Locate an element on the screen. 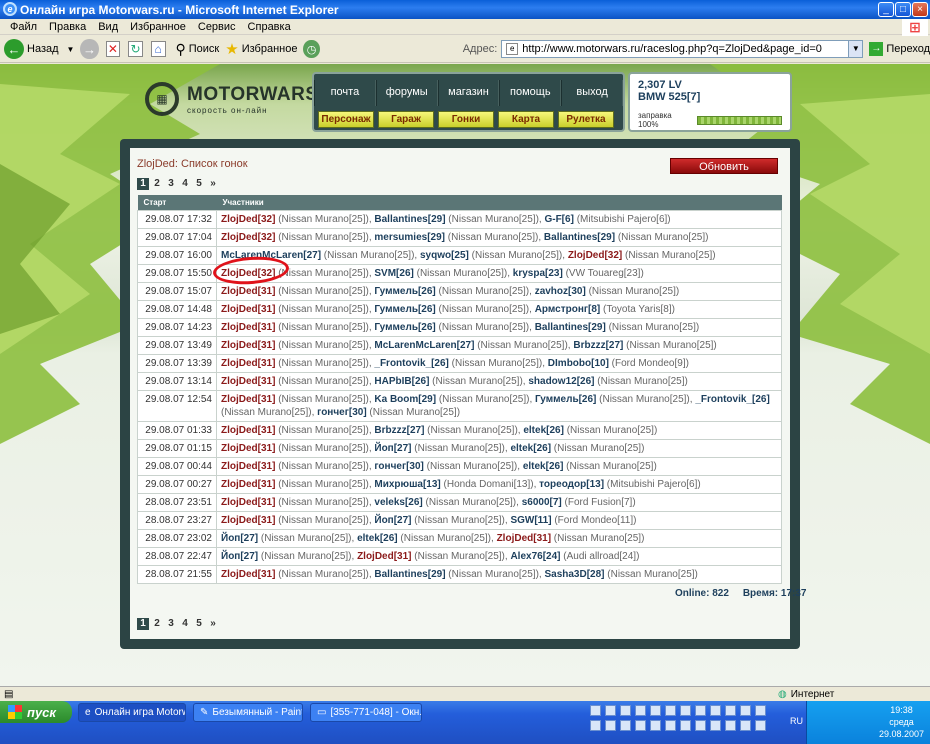 This screenshot has height=744, width=930. participant-link: Sasha3D[28] is located at coordinates (574, 574).